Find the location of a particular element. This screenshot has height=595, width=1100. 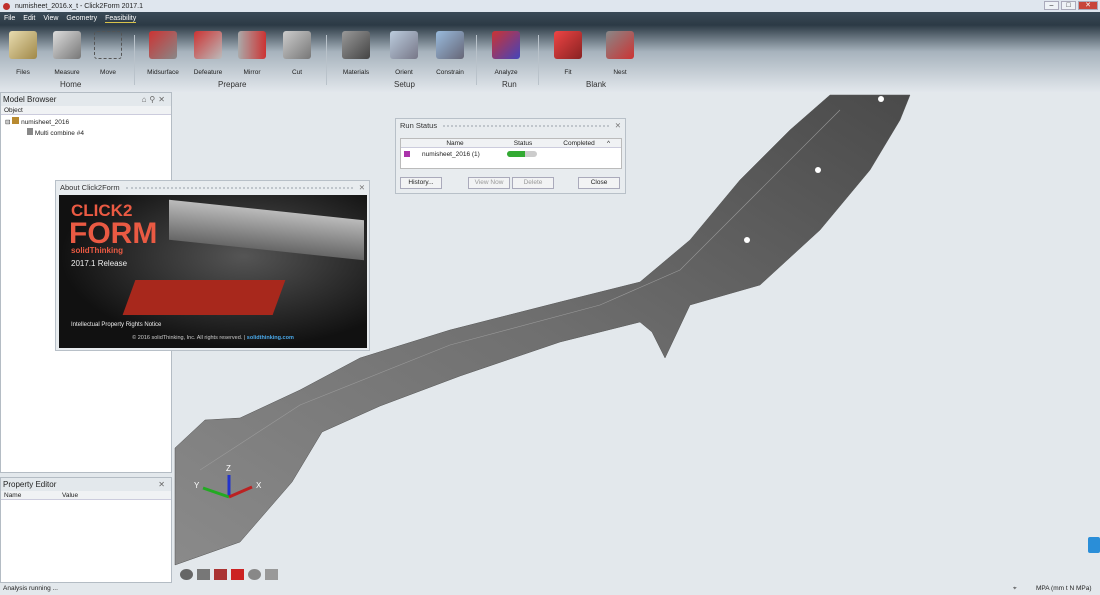

run-name: numisheet_2016 (1) is located at coordinates (451, 154).